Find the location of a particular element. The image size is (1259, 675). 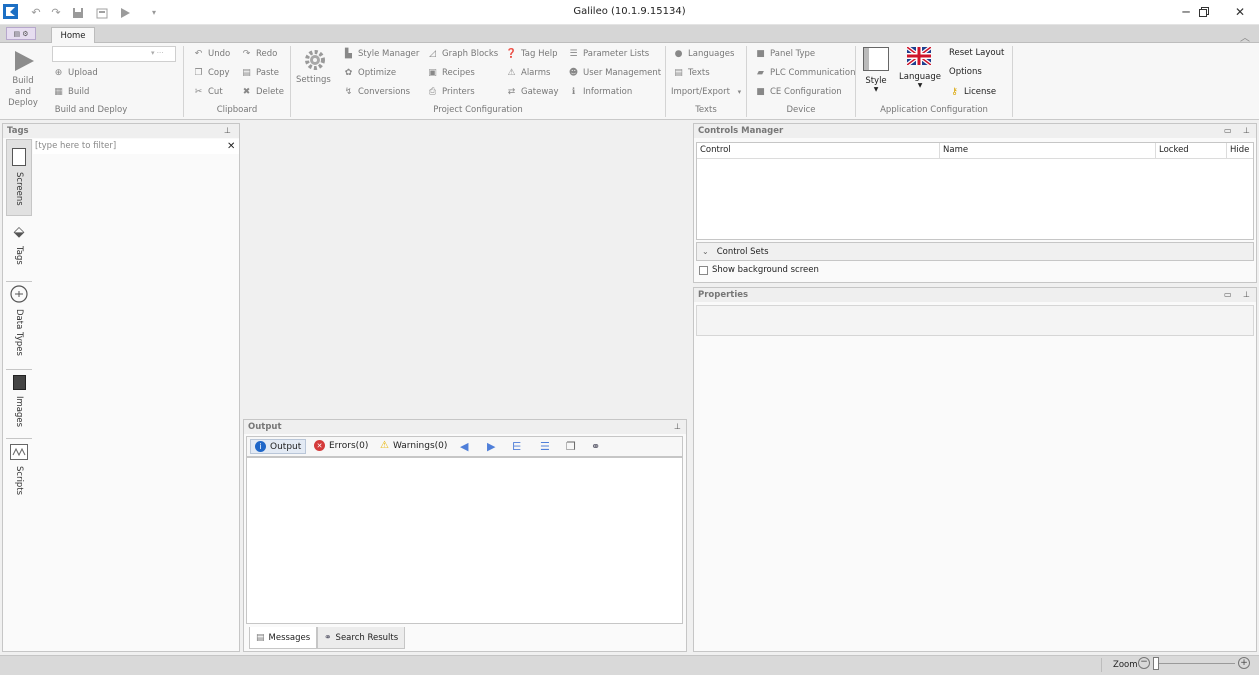

texts-icon: ▤ is located at coordinates (678, 72).